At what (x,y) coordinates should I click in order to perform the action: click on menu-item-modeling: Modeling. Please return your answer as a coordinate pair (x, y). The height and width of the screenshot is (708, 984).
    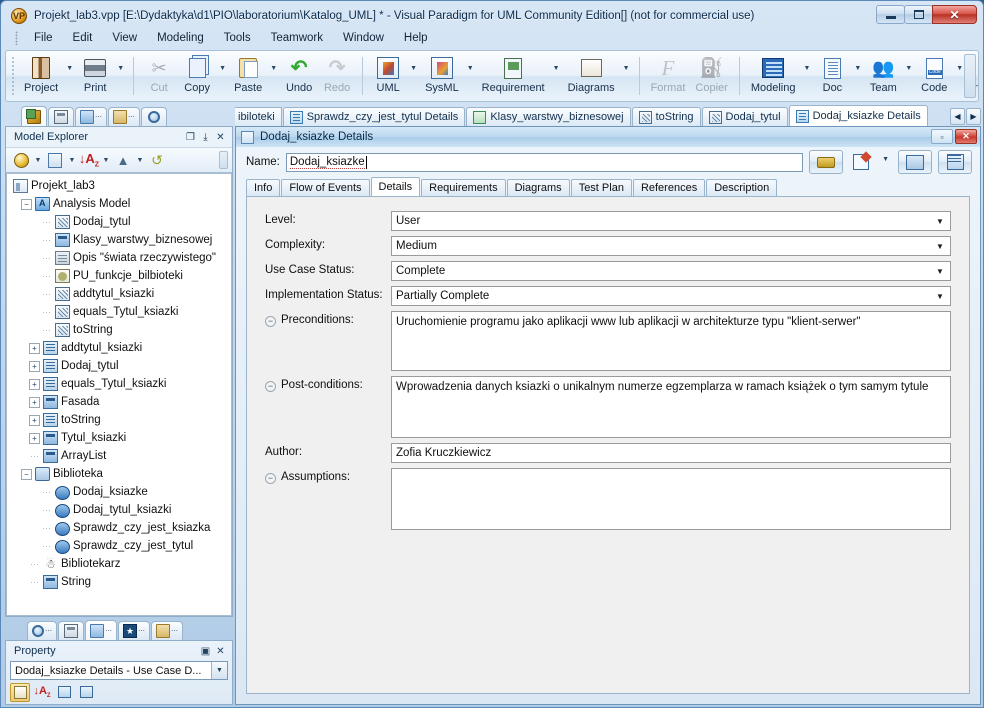
    Looking at the image, I should click on (180, 38).